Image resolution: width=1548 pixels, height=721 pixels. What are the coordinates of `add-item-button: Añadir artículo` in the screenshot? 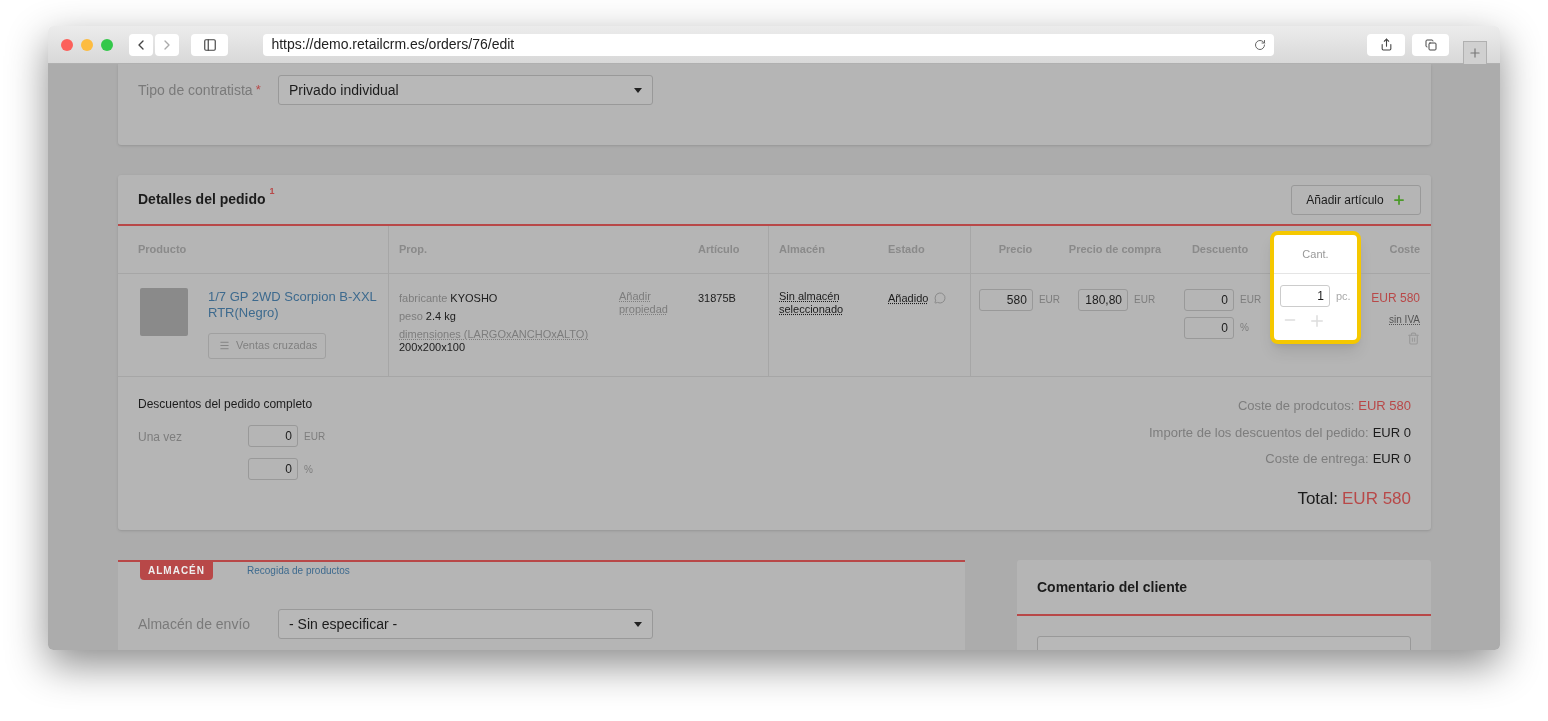 It's located at (1356, 199).